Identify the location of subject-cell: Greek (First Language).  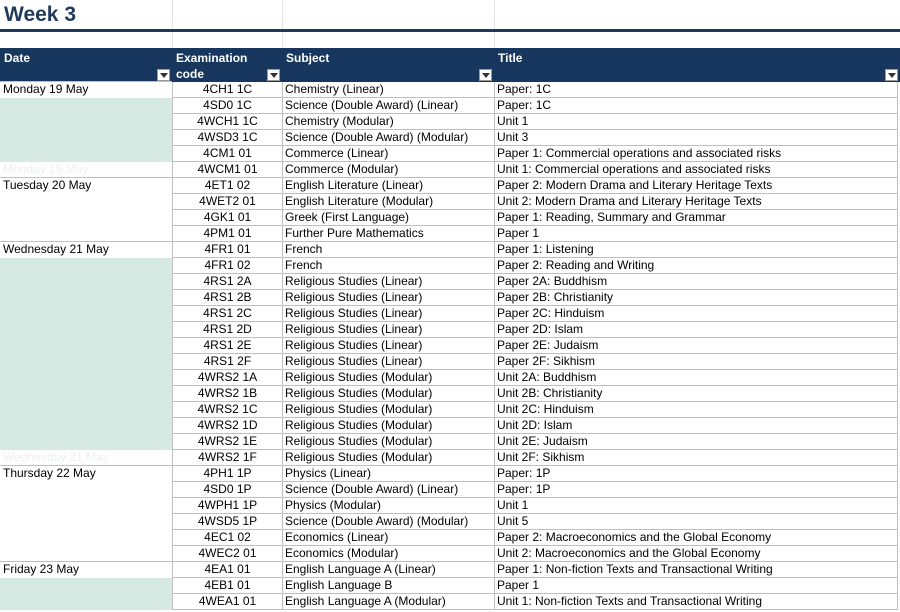
(388, 218).